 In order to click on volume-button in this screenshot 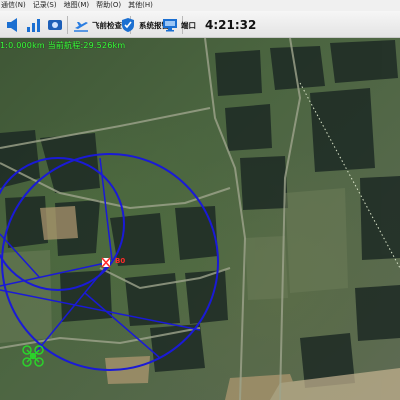, I will do `click(34, 25)`.